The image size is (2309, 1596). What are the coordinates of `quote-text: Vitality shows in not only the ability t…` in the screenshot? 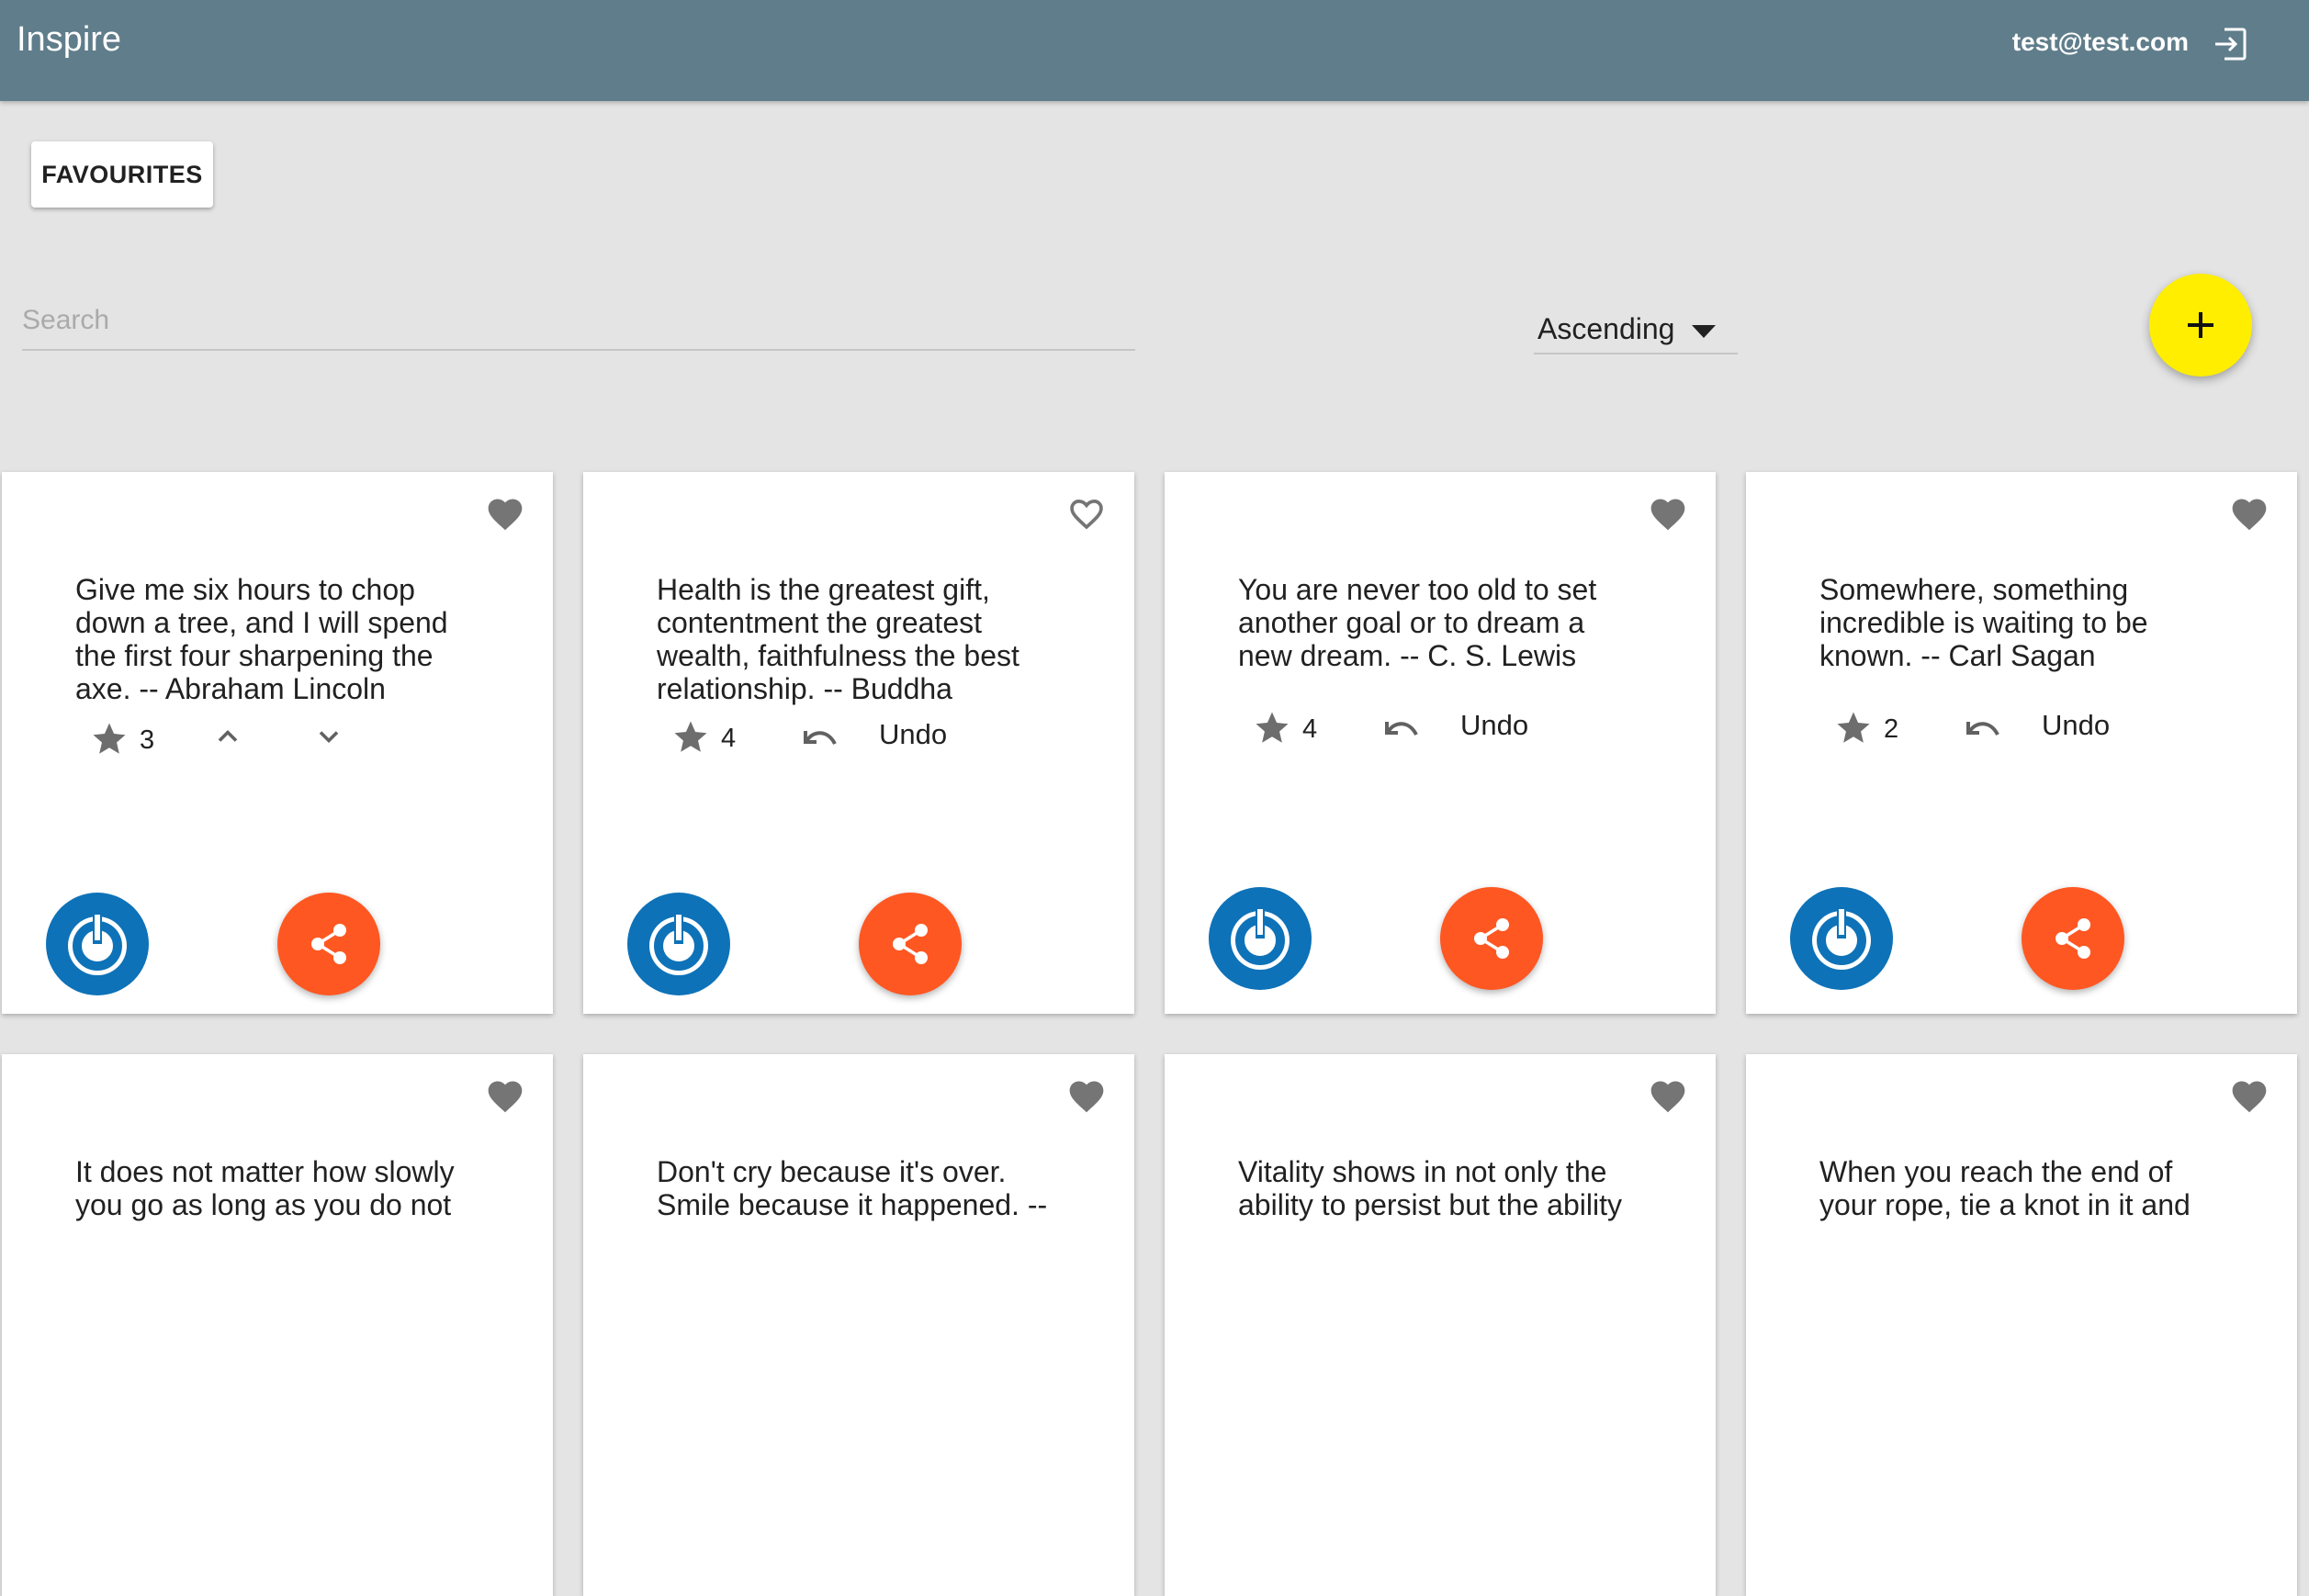 It's located at (1430, 1188).